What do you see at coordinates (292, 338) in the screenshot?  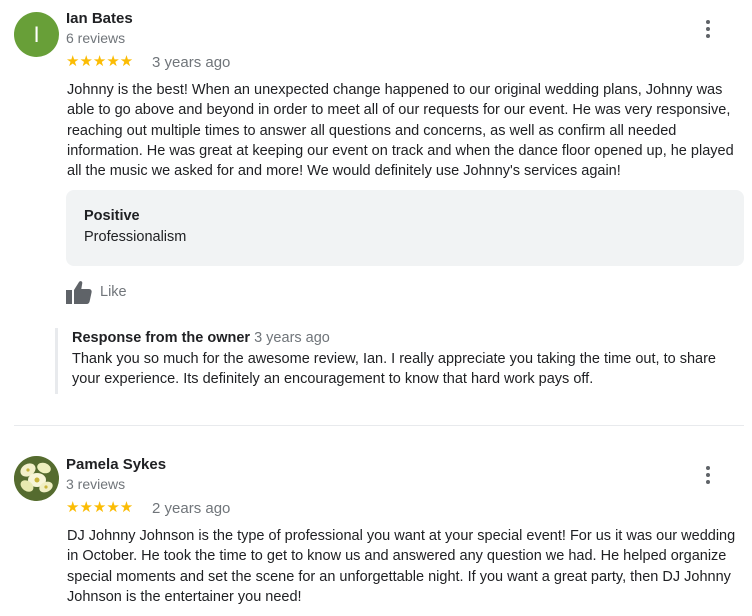 I see `response-time: 3 years ago` at bounding box center [292, 338].